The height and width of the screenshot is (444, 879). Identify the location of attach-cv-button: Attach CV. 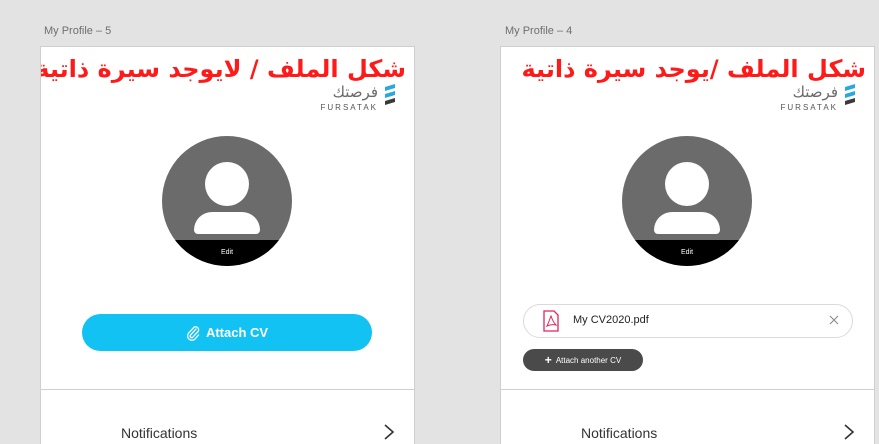
(227, 332).